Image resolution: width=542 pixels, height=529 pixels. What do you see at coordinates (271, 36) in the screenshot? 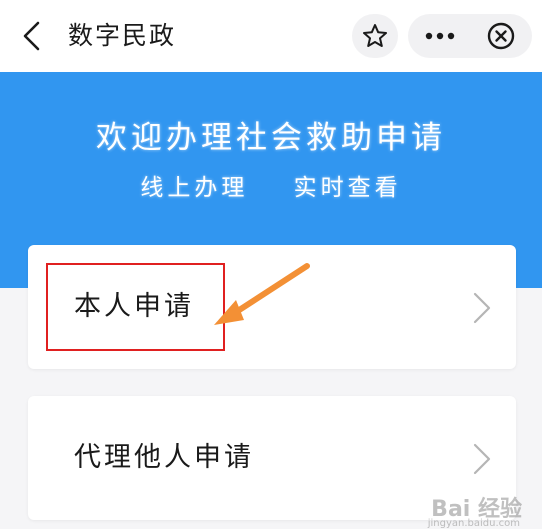
I see `top-bar: 数字民政` at bounding box center [271, 36].